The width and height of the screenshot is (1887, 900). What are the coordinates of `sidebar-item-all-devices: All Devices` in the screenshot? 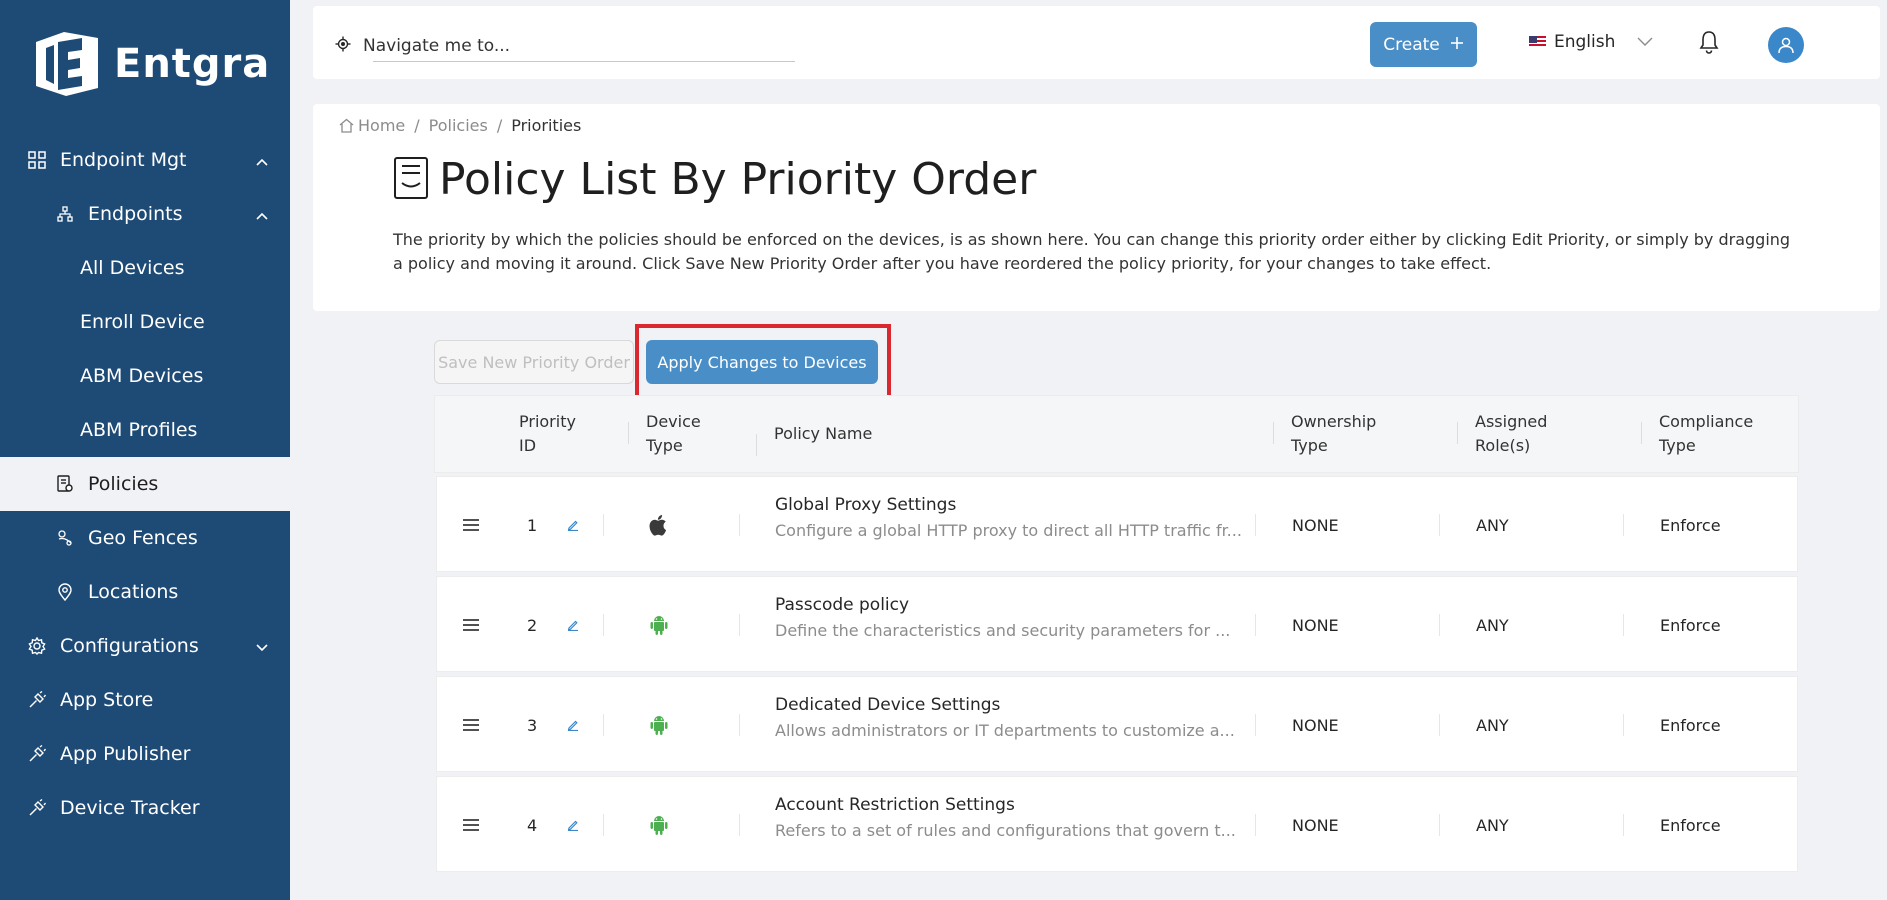 It's located at (145, 268).